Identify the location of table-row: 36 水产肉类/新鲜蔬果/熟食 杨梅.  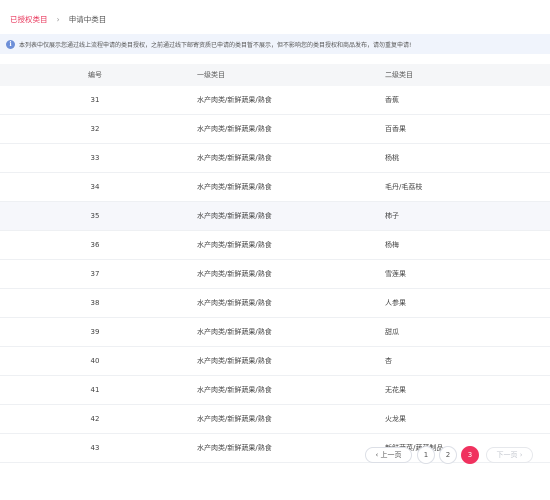
(275, 245).